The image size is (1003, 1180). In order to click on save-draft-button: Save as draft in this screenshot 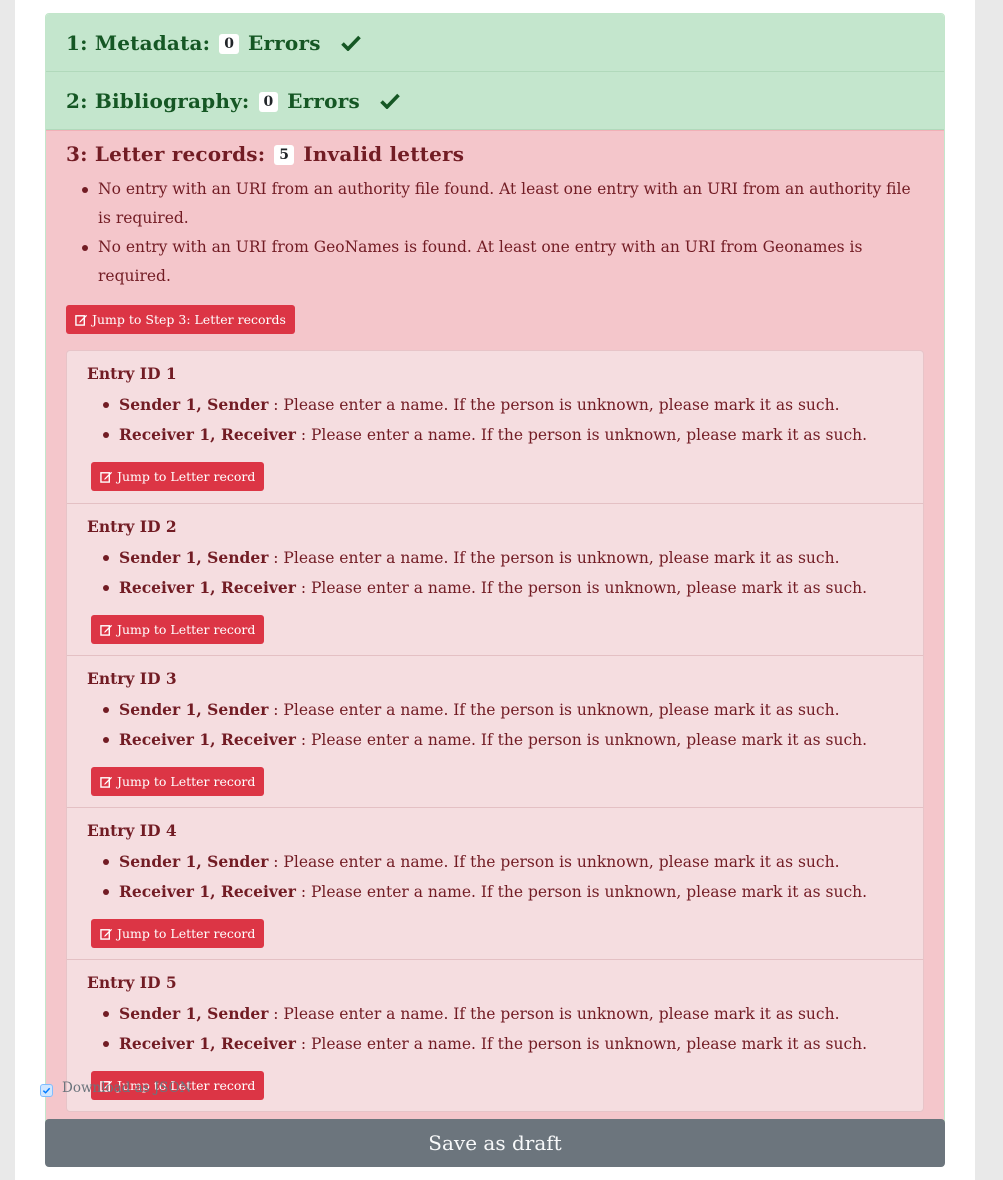, I will do `click(495, 1143)`.